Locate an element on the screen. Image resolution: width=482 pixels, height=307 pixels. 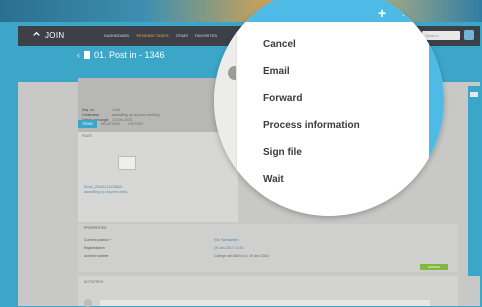
document-icon is located at coordinates (87, 55).